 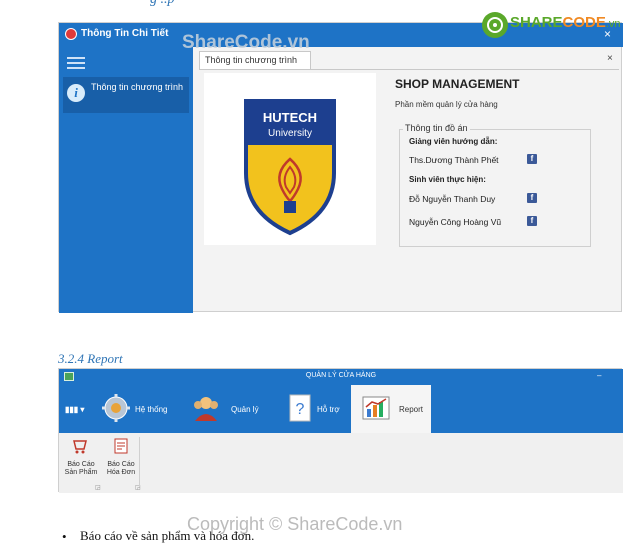 I want to click on student-name-2: Nguyễn Công Hoàng Vũ, so click(x=455, y=222).